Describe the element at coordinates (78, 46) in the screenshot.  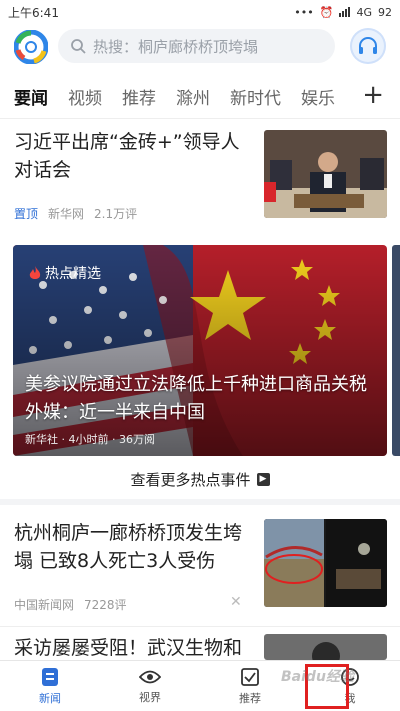
I see `search-icon` at that location.